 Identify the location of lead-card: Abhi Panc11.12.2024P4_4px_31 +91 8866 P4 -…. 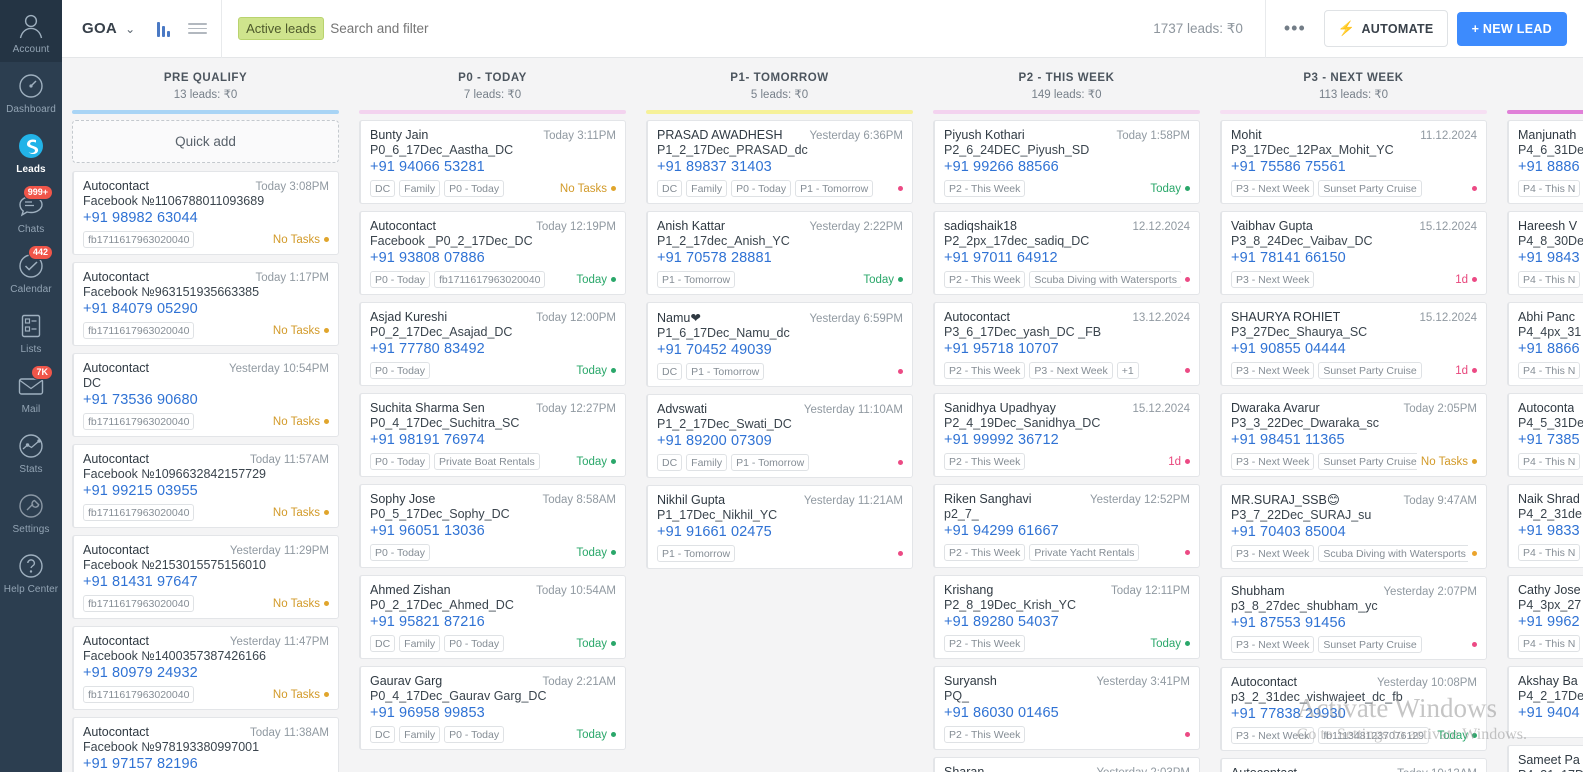
(1545, 344).